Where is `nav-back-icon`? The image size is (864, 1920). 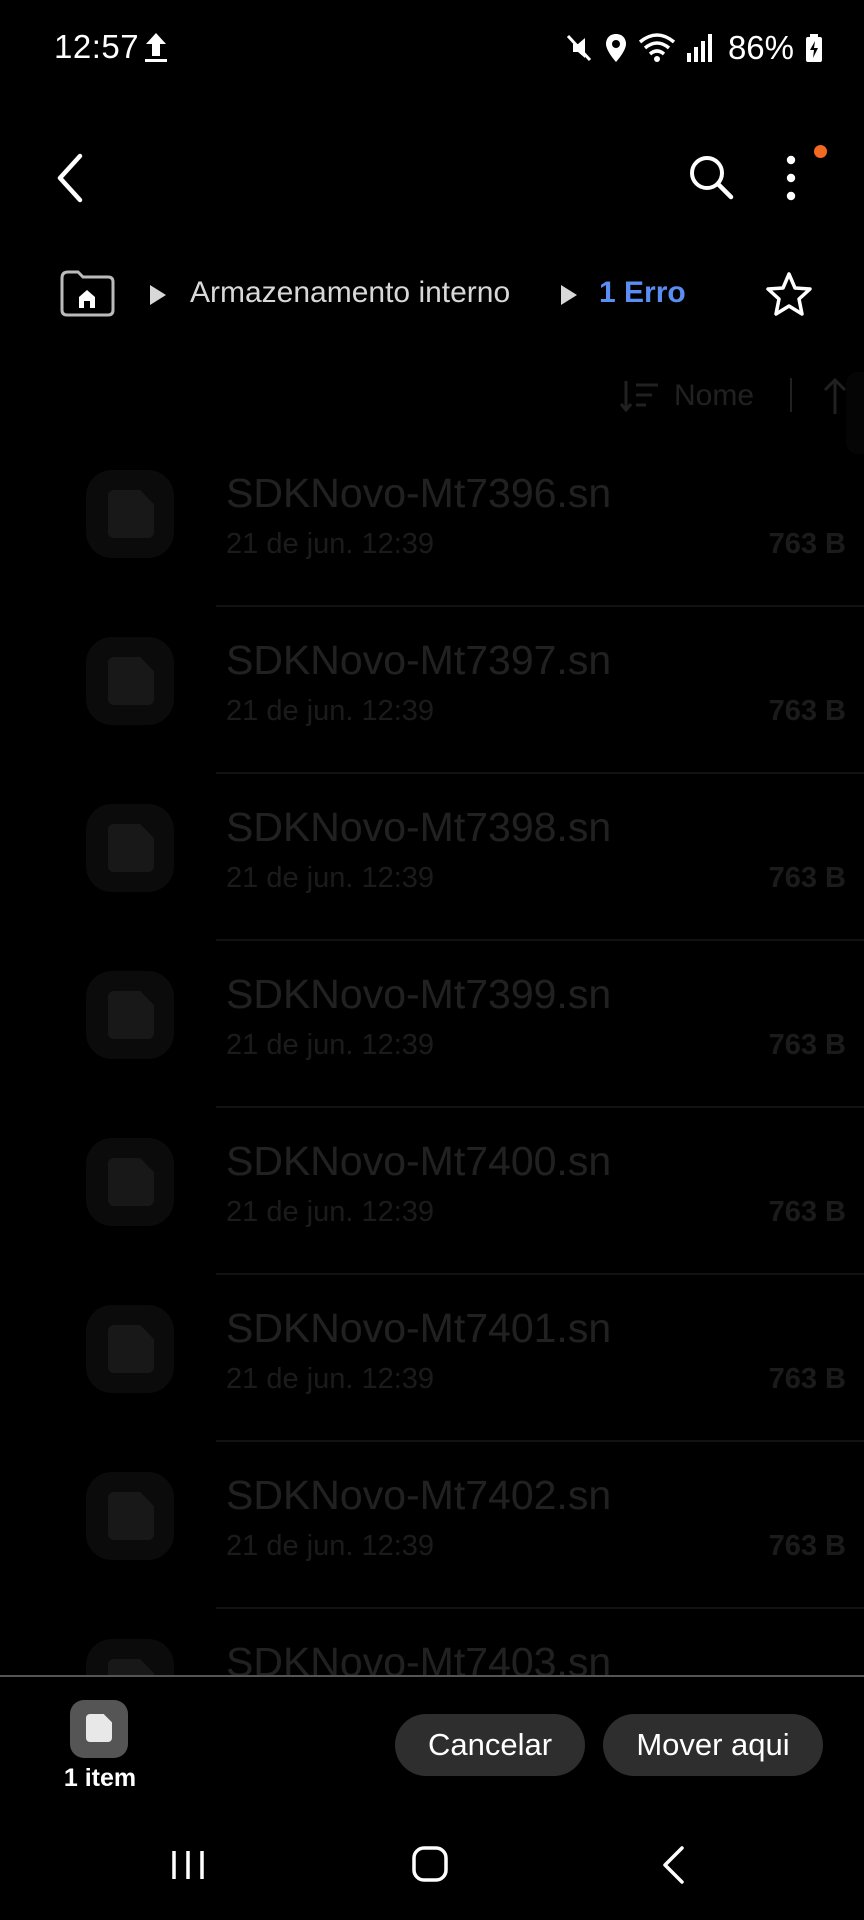
nav-back-icon is located at coordinates (673, 1865).